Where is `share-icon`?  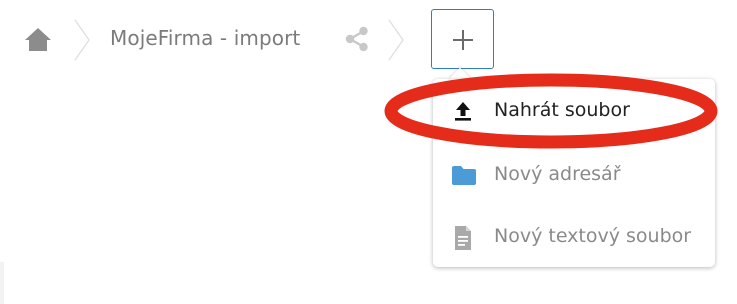
share-icon is located at coordinates (357, 39).